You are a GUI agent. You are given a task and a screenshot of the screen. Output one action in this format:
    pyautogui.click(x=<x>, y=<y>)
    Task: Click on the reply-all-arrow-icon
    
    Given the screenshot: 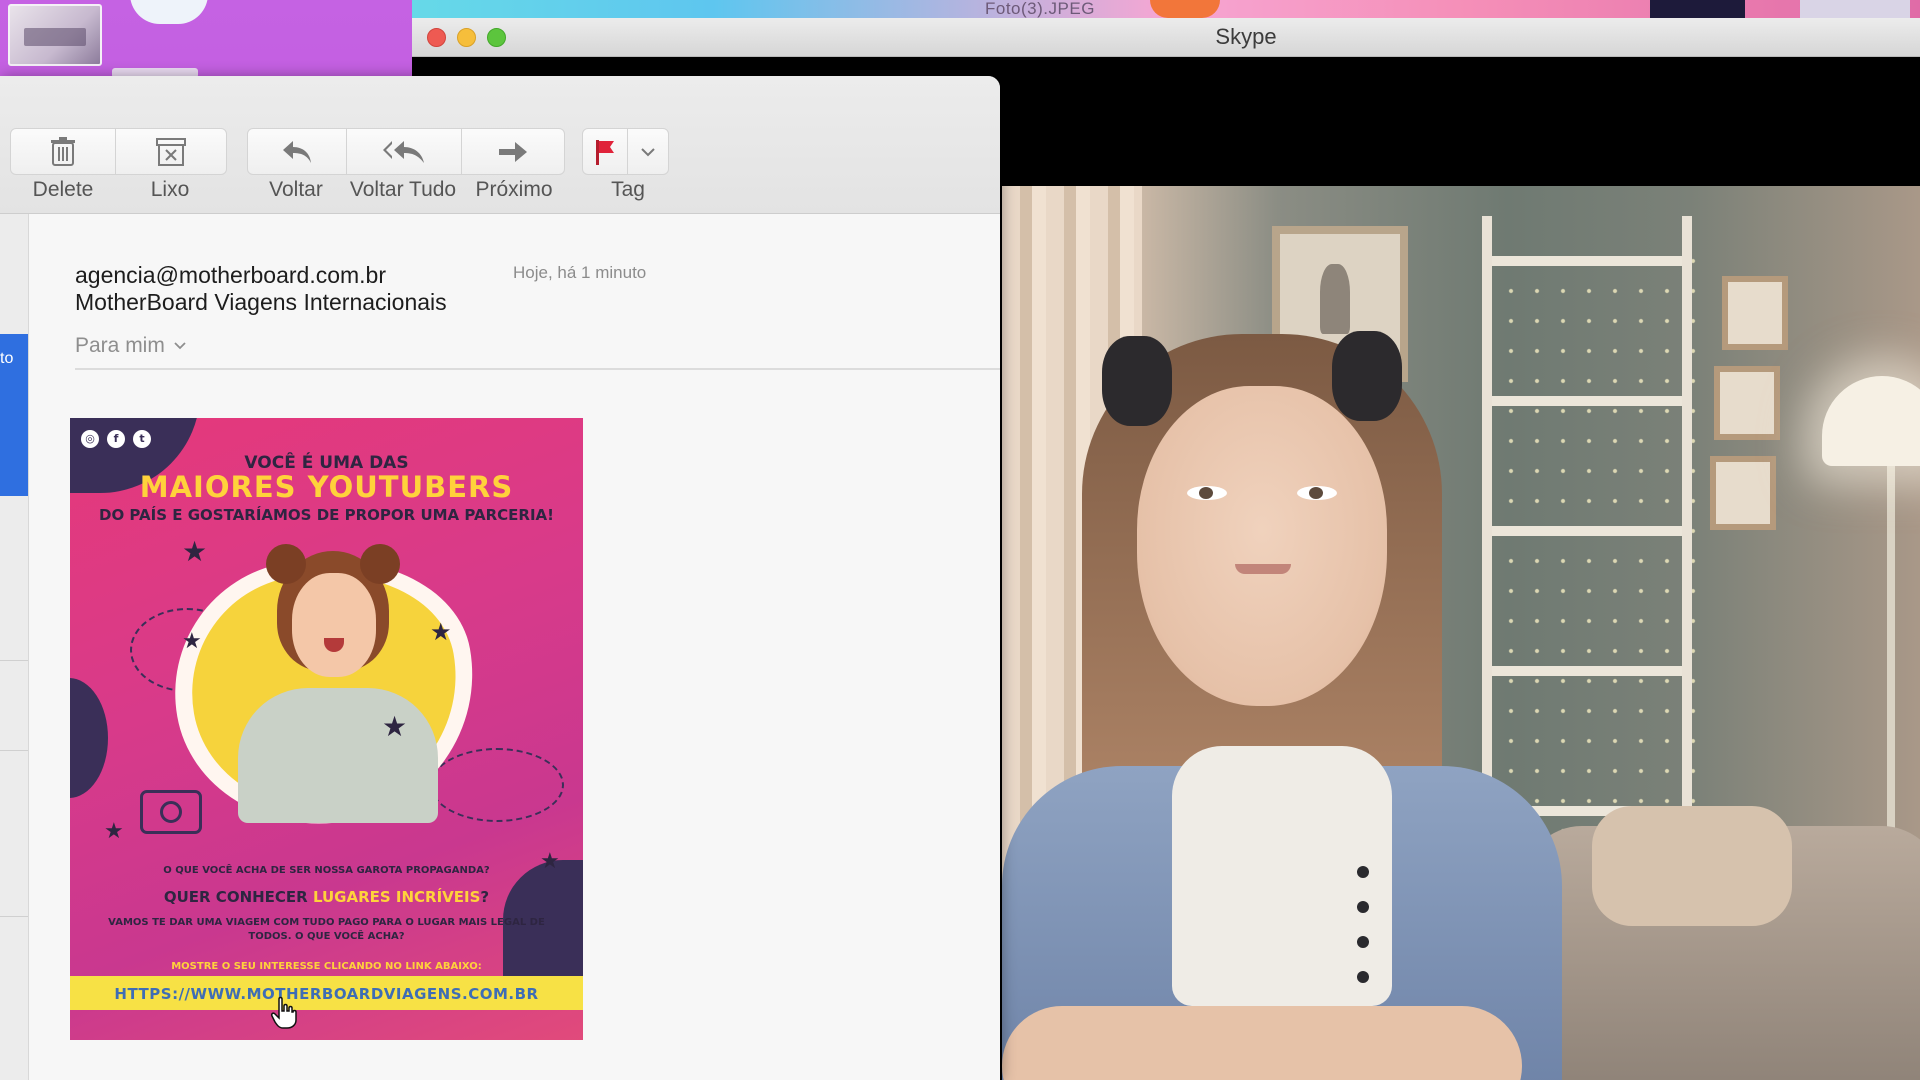 What is the action you would take?
    pyautogui.click(x=403, y=151)
    